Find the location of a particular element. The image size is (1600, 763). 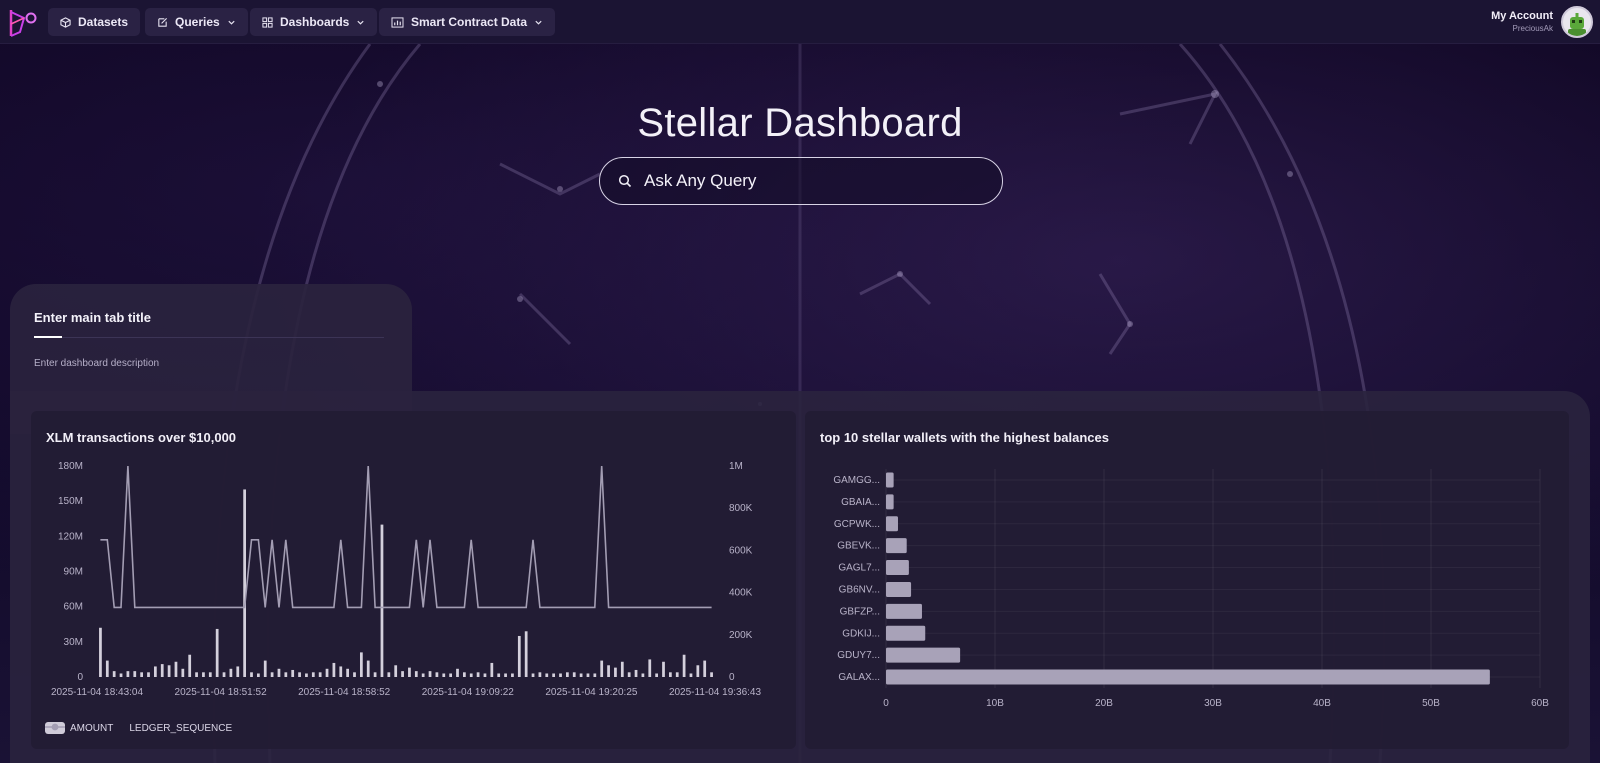

nav-datasets-button: Datasets is located at coordinates (94, 22).